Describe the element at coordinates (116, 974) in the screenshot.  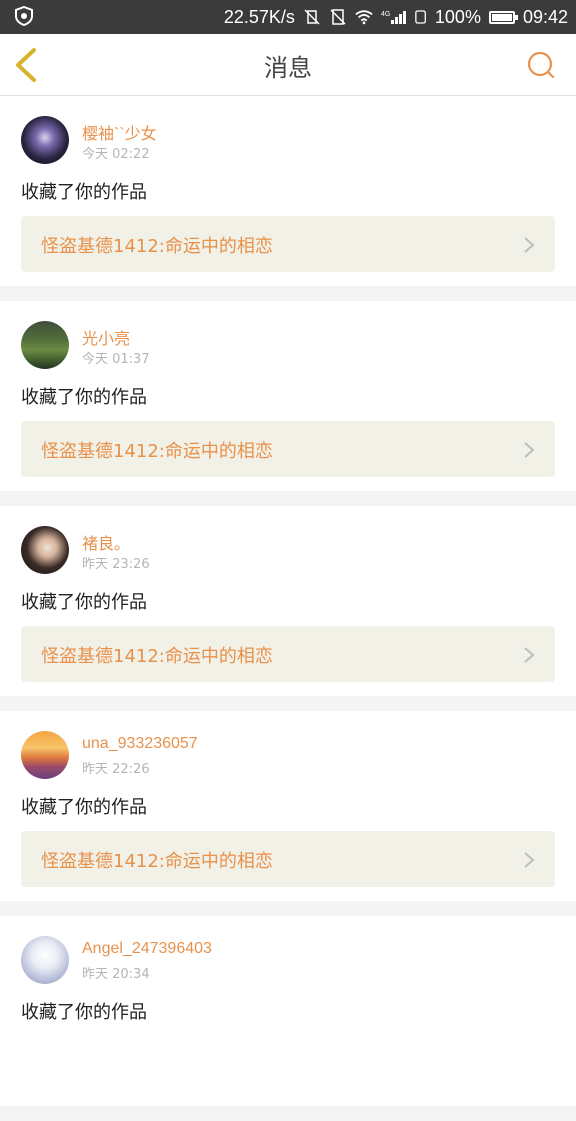
I see `timestamp: 昨天 20:34` at that location.